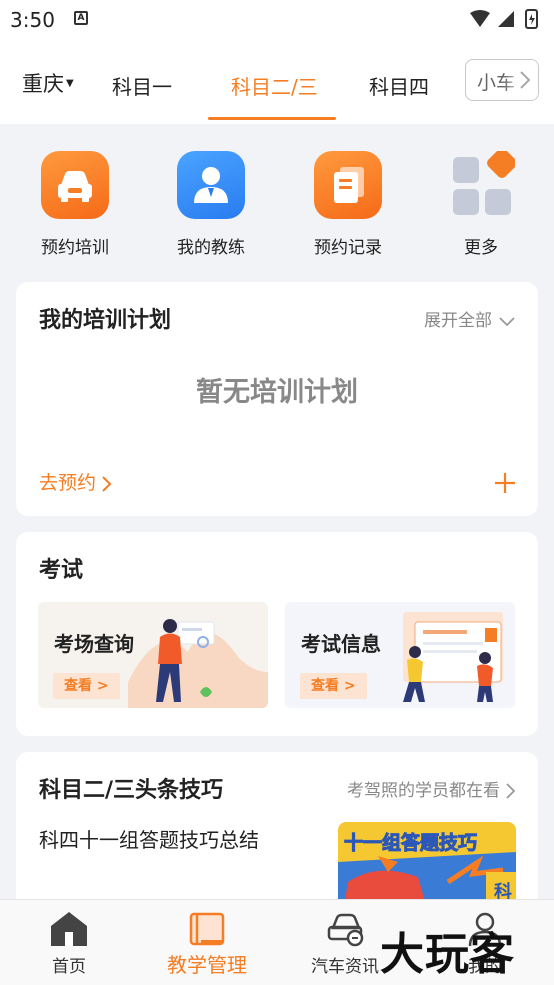  I want to click on coach-icon, so click(211, 185).